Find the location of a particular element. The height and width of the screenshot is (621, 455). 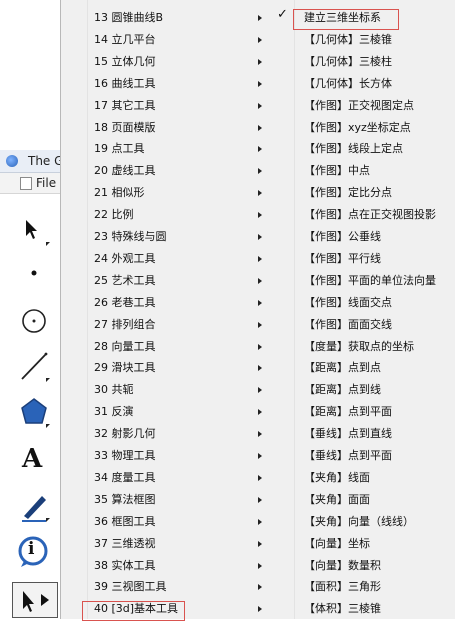

submenu-item: 【垂线】点到直线 is located at coordinates (379, 434).